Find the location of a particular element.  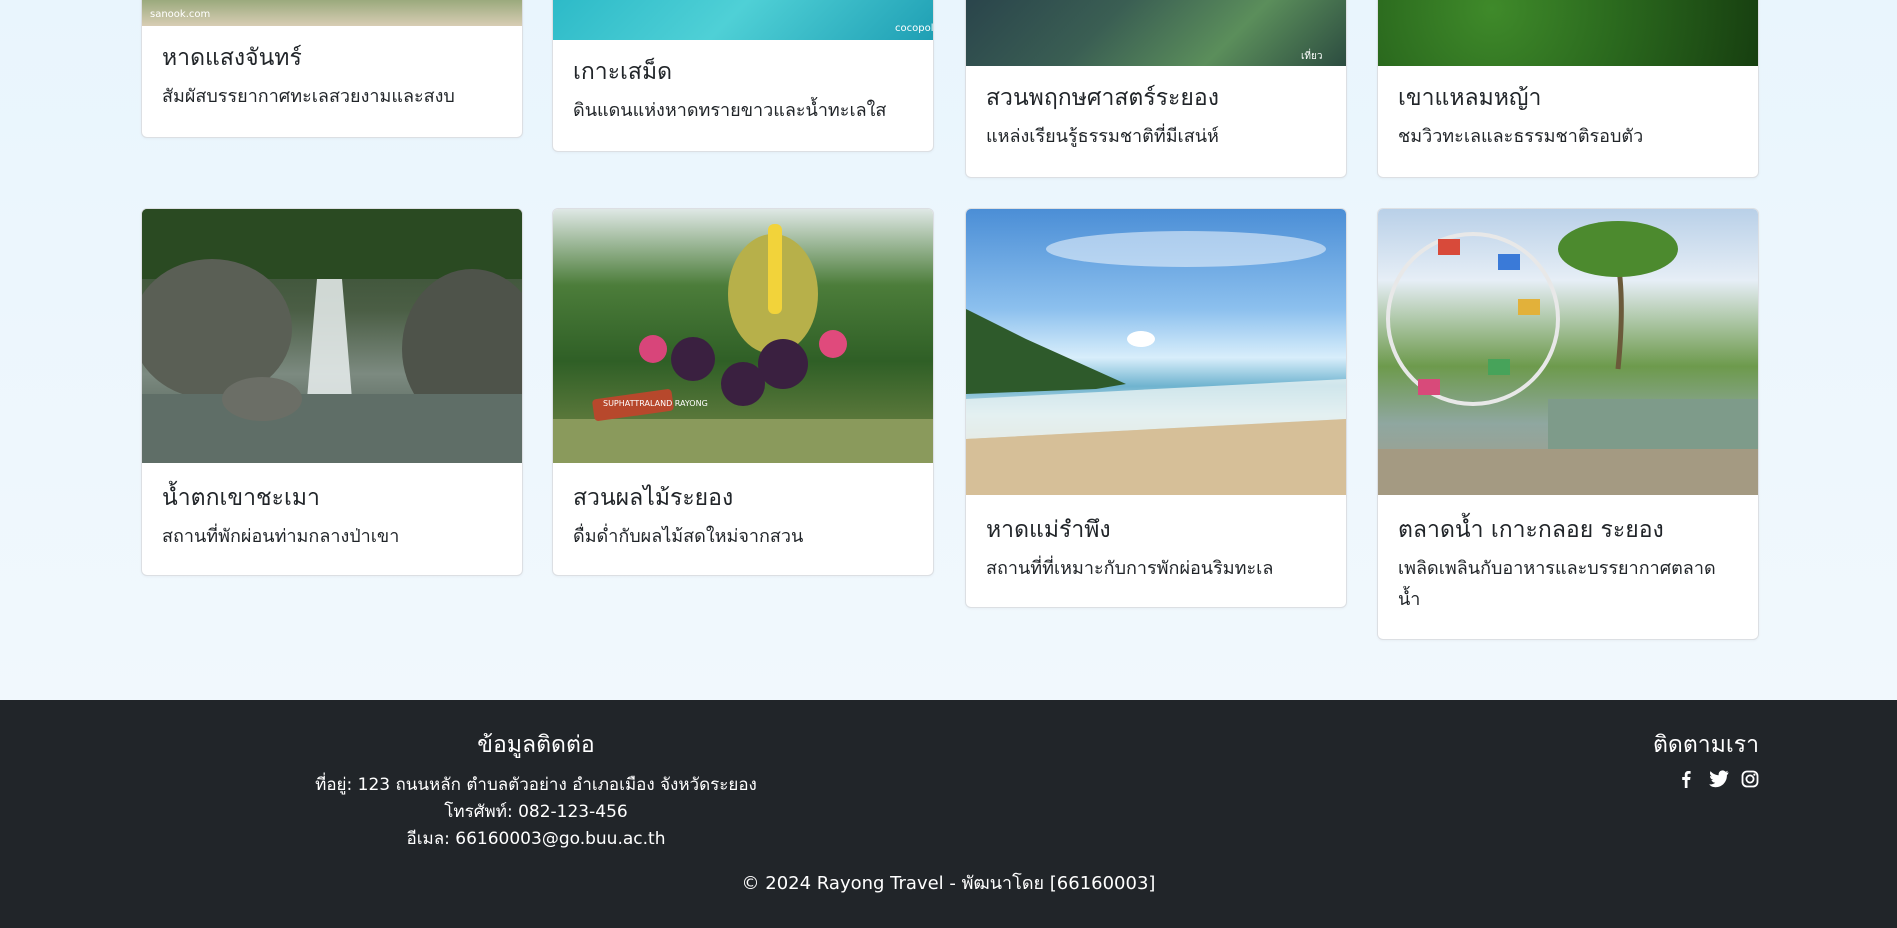

attraction-photo: SUPHATTRALAND RAYONG is located at coordinates (743, 336).